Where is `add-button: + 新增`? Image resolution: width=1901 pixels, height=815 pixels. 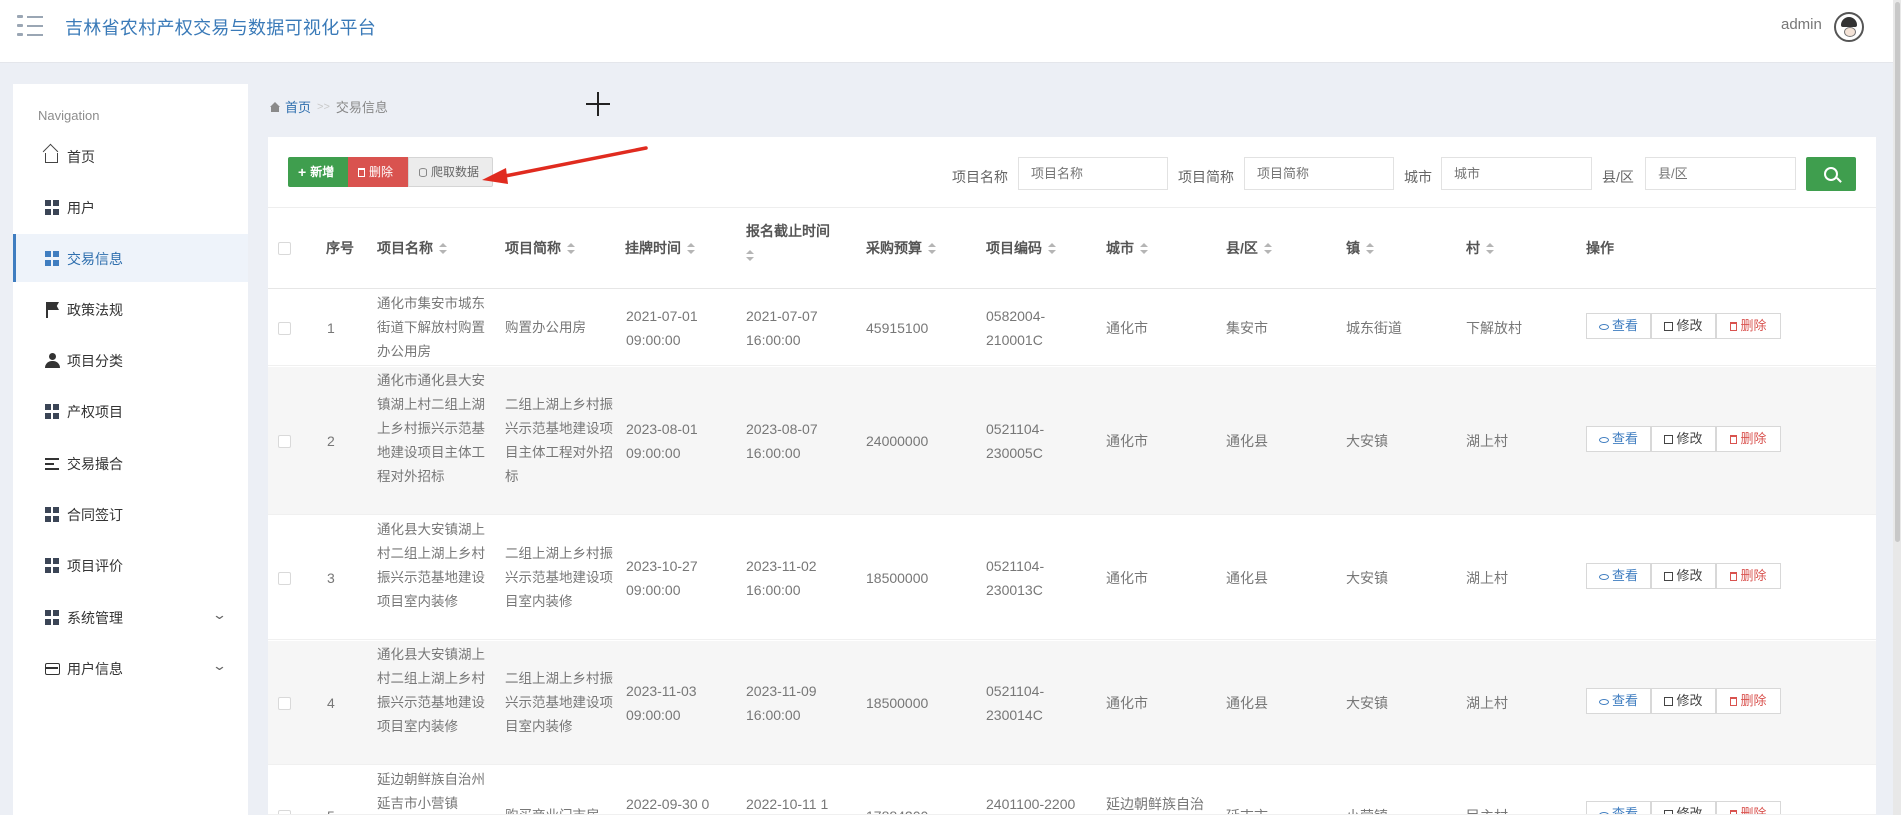 add-button: + 新增 is located at coordinates (318, 172).